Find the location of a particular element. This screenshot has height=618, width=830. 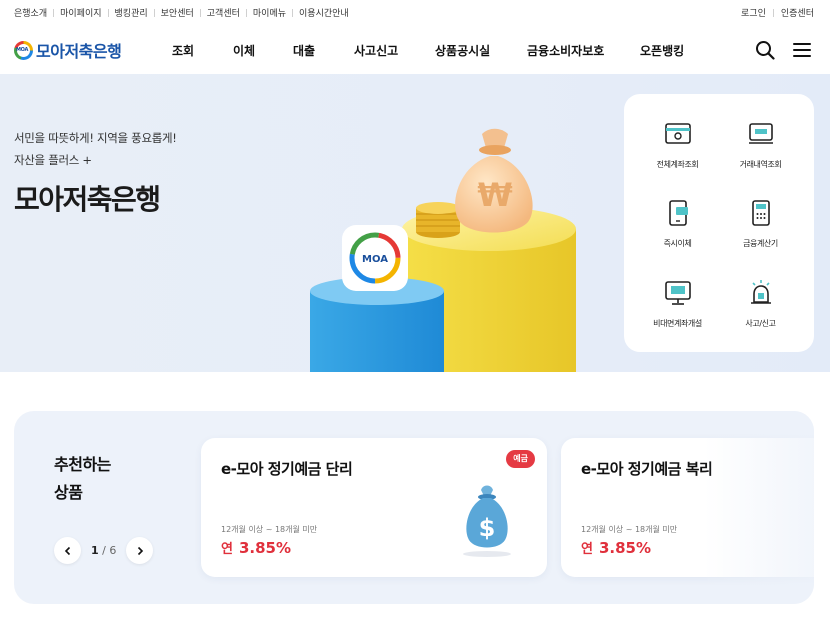

hero-title: 모아저축은행 is located at coordinates (87, 199).